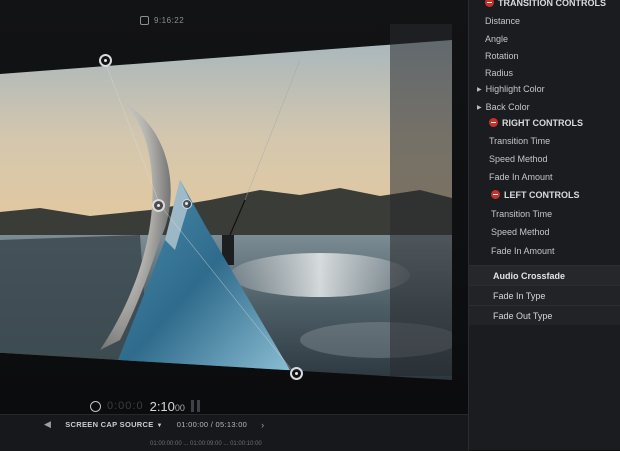  I want to click on right-controls-header: RIGHT CONTROLS, so click(536, 123).